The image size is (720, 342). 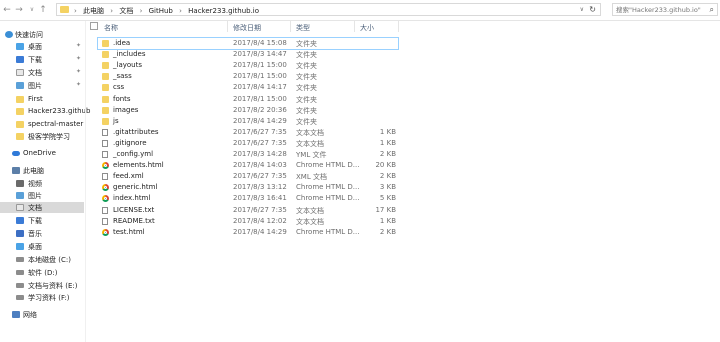 I want to click on file-name: generic.html, so click(x=135, y=187).